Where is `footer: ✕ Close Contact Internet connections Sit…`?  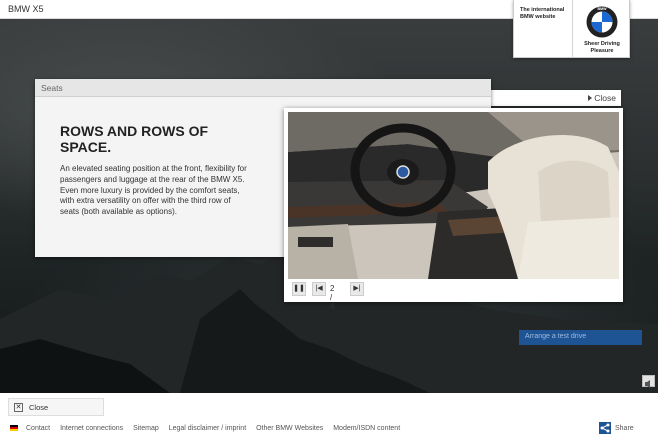
footer: ✕ Close Contact Internet connections Sit… is located at coordinates (329, 415).